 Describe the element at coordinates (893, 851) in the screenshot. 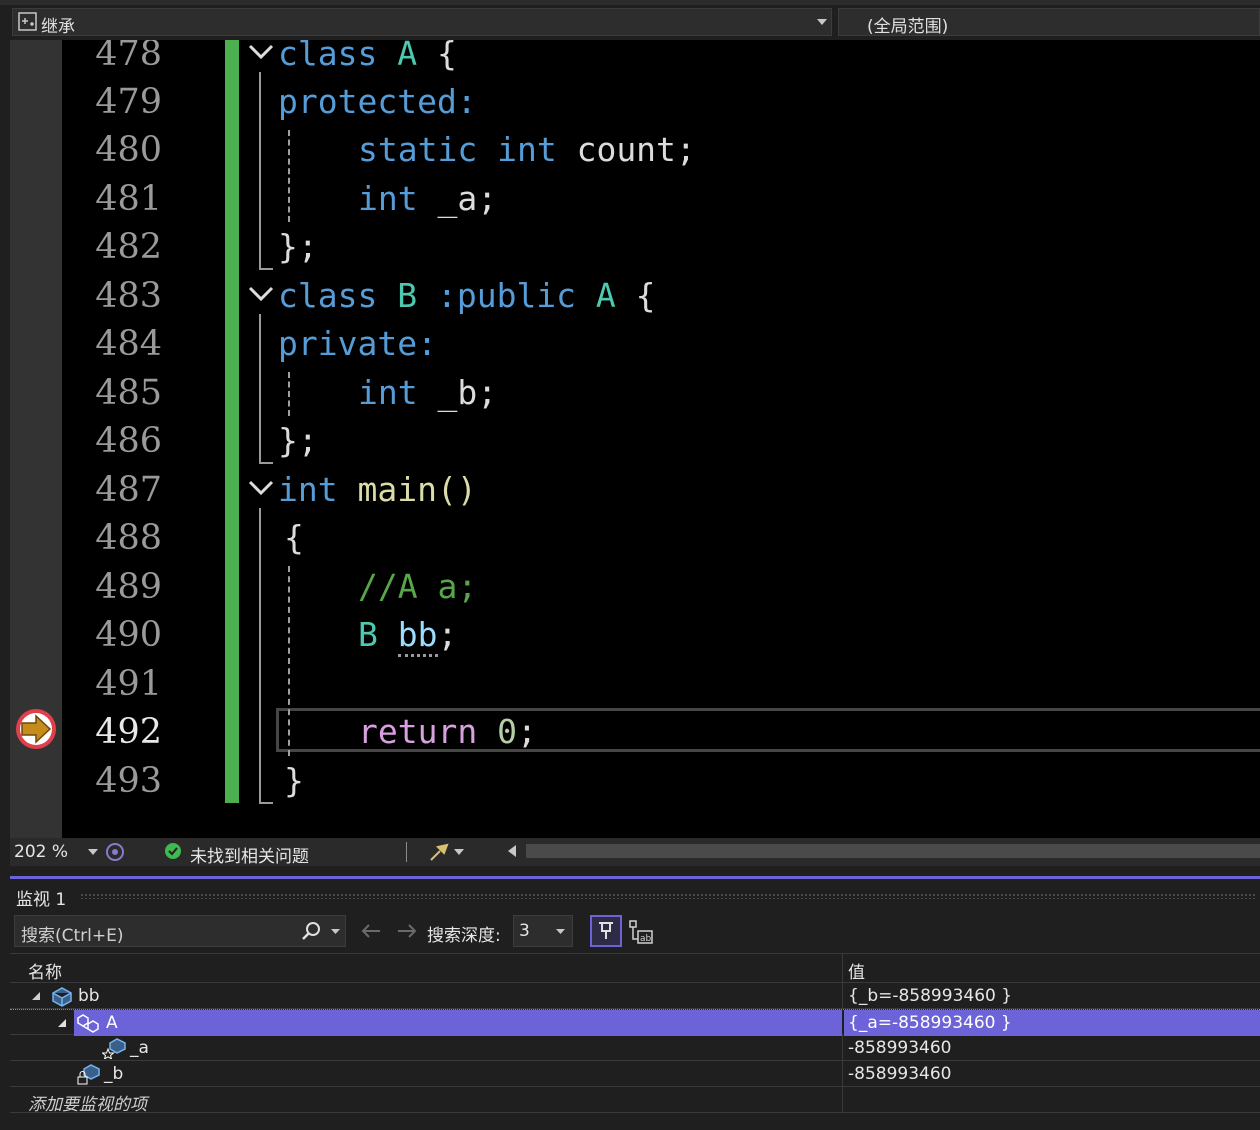

I see `horizontal-scrollbar` at that location.